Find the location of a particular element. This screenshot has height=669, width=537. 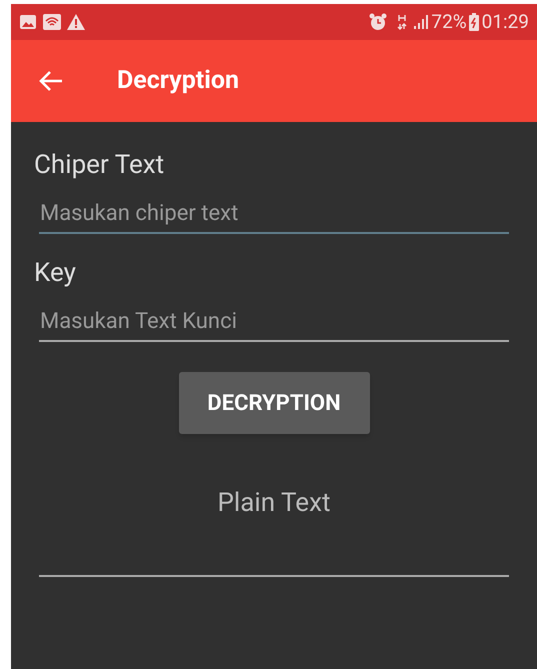

decryption-button: DECRYPTION is located at coordinates (274, 403).